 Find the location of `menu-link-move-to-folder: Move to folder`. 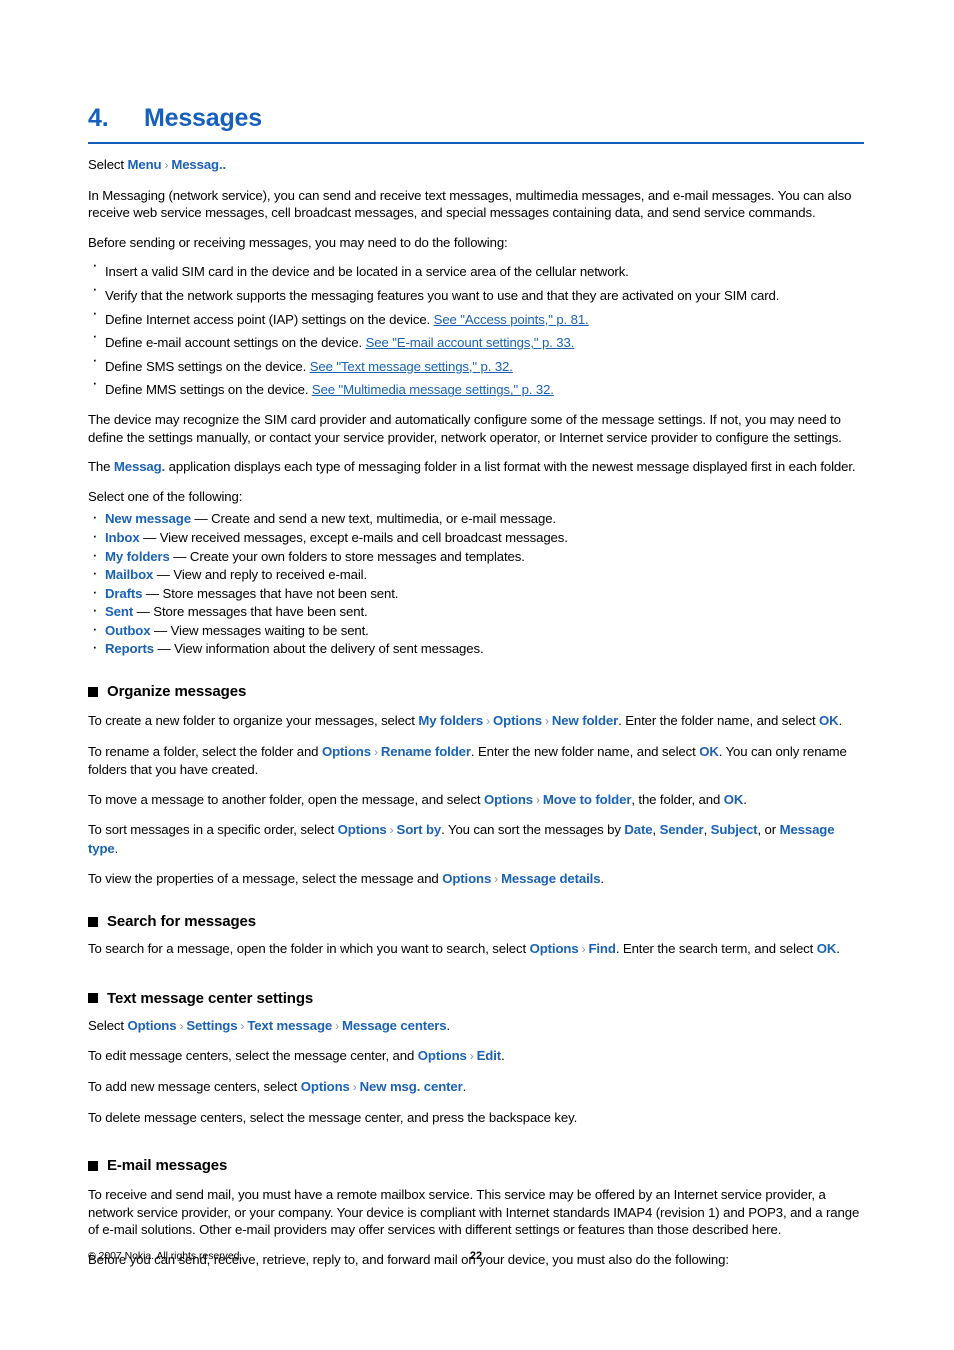

menu-link-move-to-folder: Move to folder is located at coordinates (587, 799).